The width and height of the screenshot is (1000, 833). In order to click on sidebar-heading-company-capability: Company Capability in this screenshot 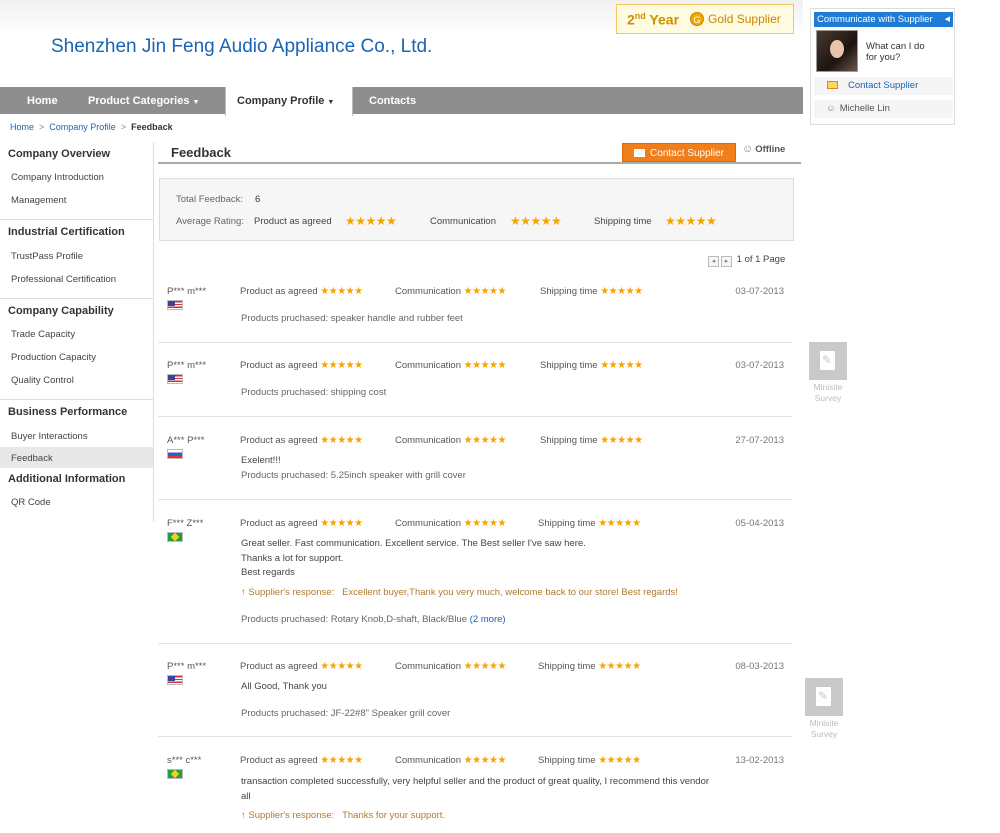, I will do `click(61, 311)`.